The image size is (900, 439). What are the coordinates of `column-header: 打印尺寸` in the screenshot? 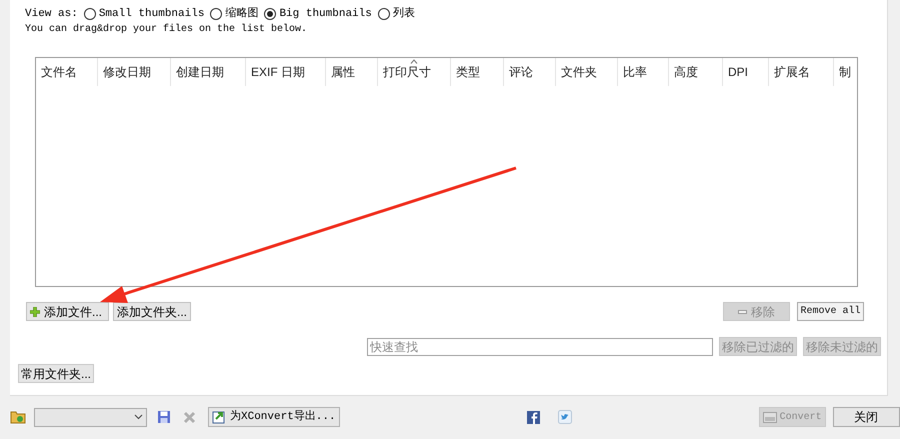 It's located at (414, 72).